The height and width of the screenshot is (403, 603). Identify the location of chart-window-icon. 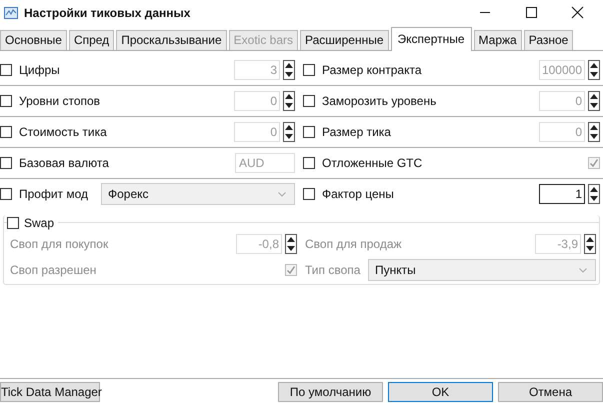
(11, 12).